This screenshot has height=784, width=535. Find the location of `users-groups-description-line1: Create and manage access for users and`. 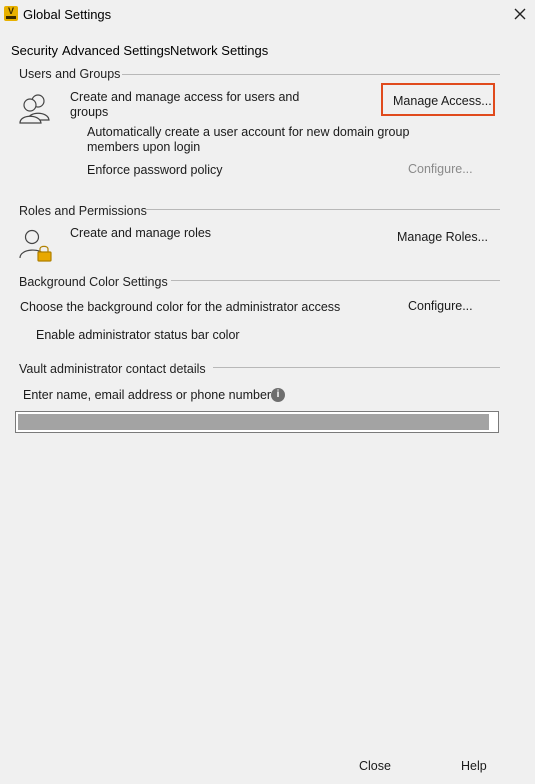

users-groups-description-line1: Create and manage access for users and is located at coordinates (185, 97).